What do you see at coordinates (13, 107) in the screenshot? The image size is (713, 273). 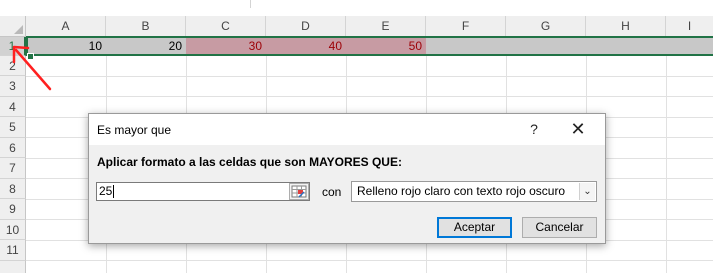 I see `row-header-4: 4` at bounding box center [13, 107].